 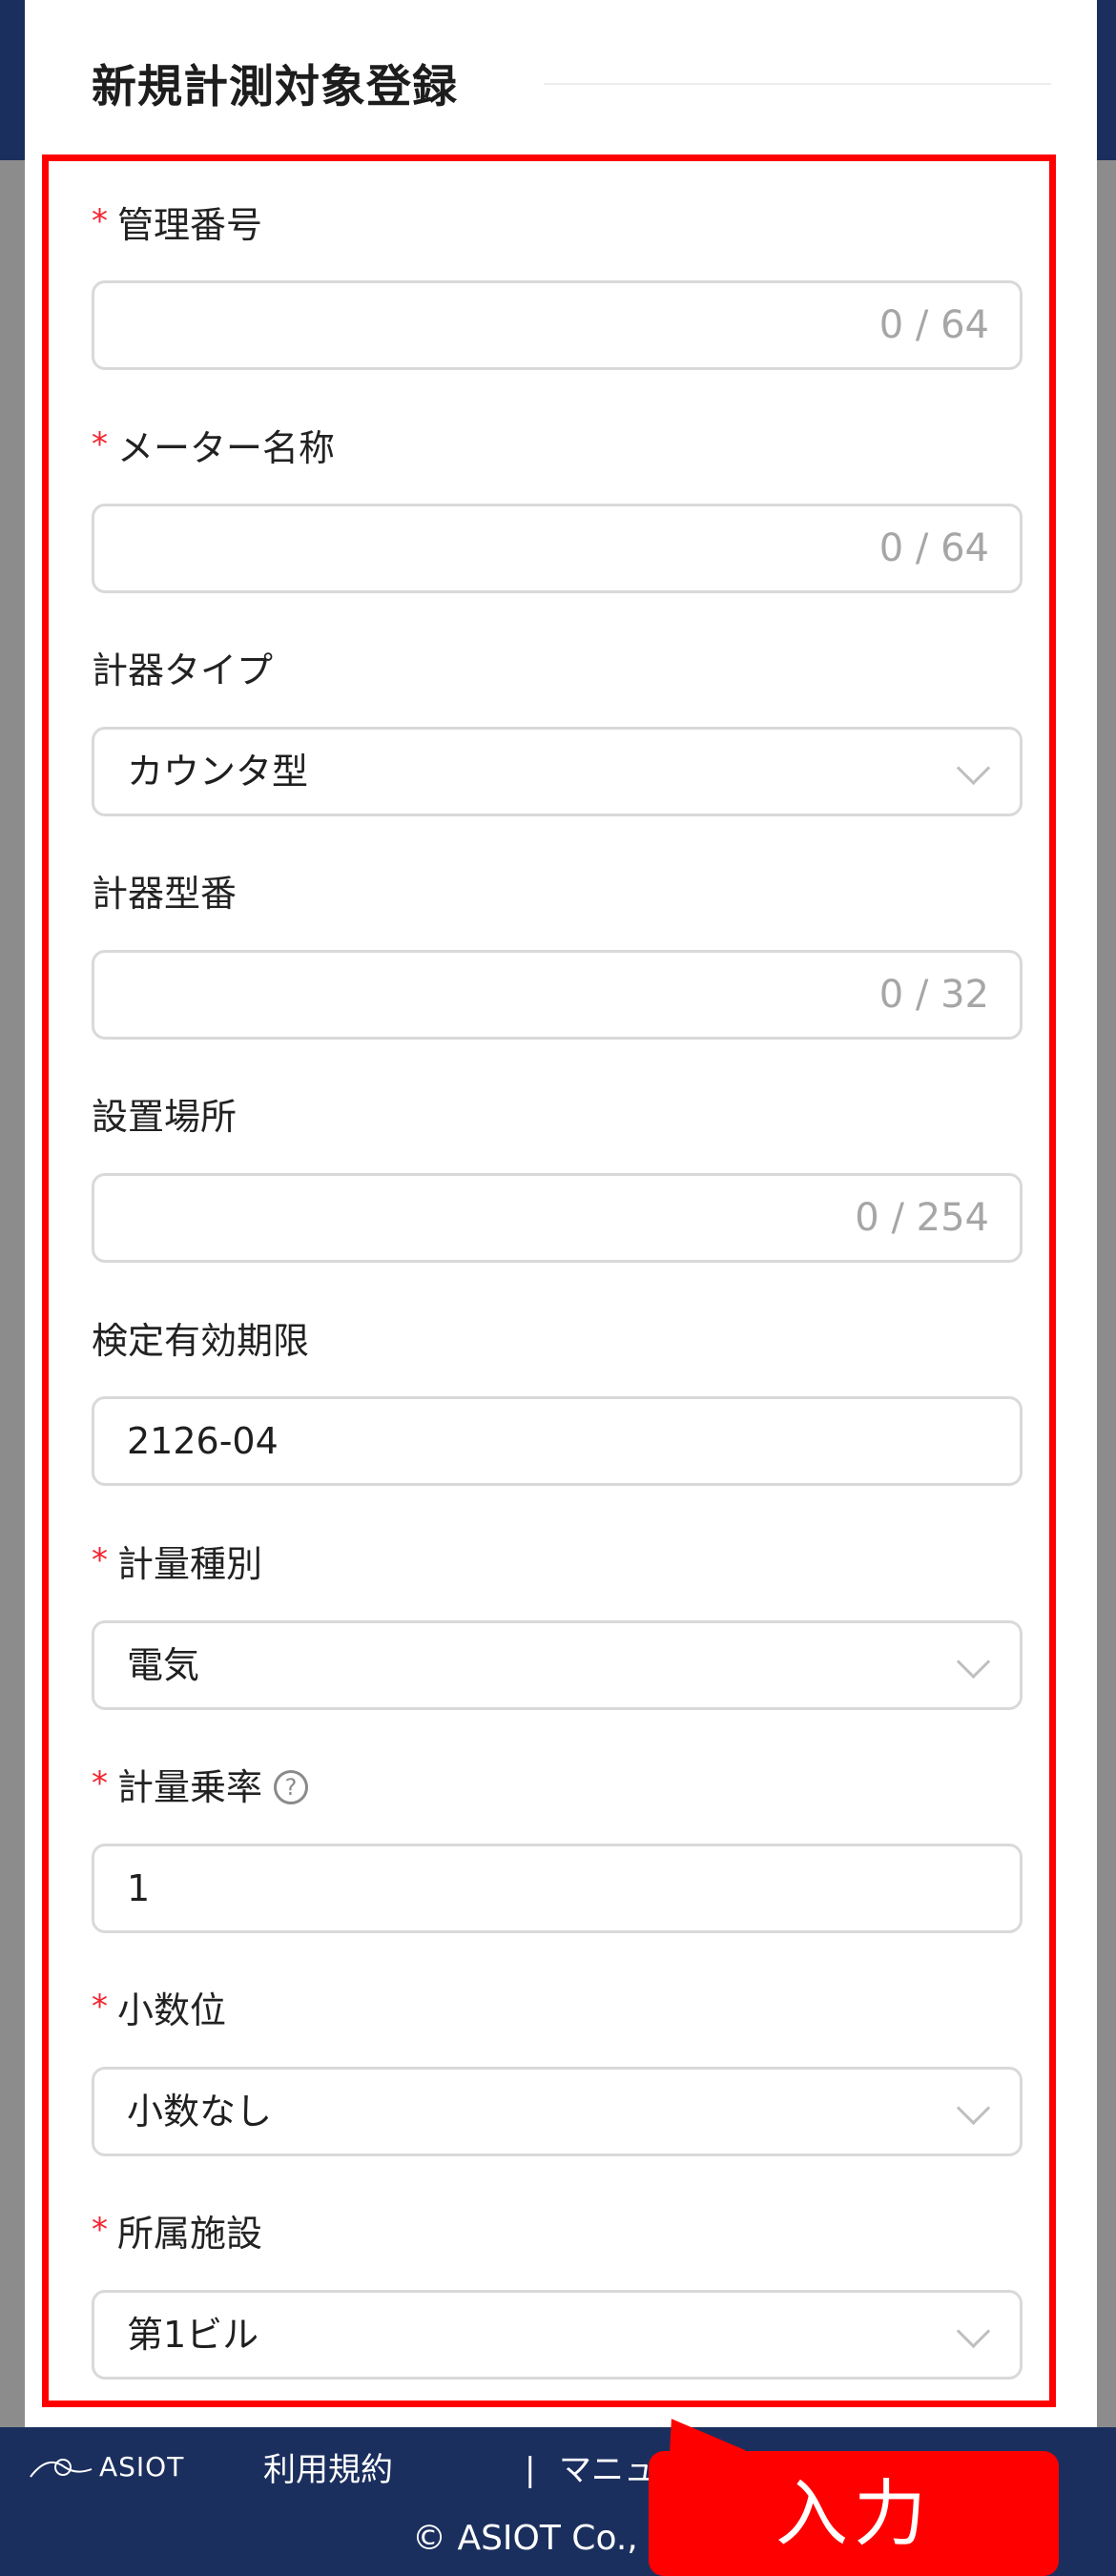 I want to click on instrument-type-select: カウンタ型, so click(x=557, y=771).